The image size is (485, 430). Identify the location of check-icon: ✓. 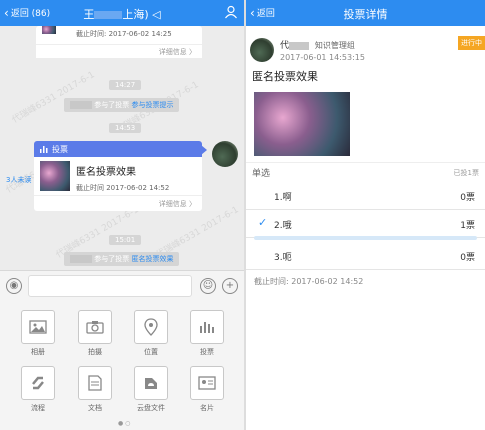
(263, 222).